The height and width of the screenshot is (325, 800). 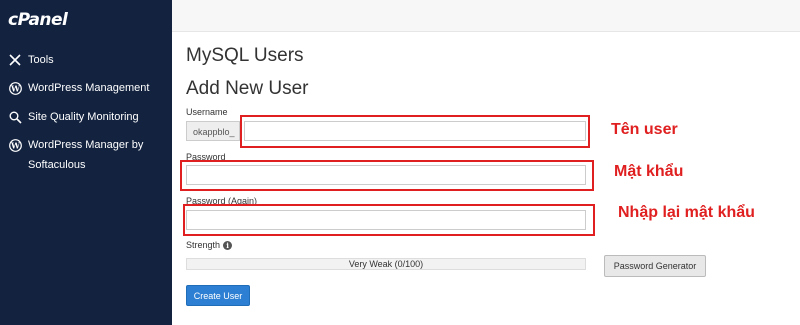 I want to click on sidebar-item-wordpress-manager: W WordPress Manager by Softaculous, so click(x=93, y=155).